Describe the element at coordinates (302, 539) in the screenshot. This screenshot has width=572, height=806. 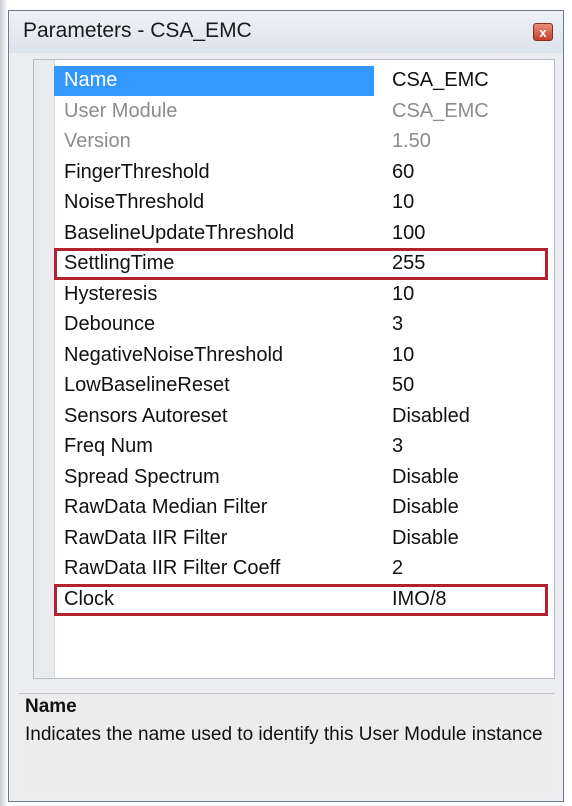
I see `property-row: RawData IIR Filter Disable` at that location.